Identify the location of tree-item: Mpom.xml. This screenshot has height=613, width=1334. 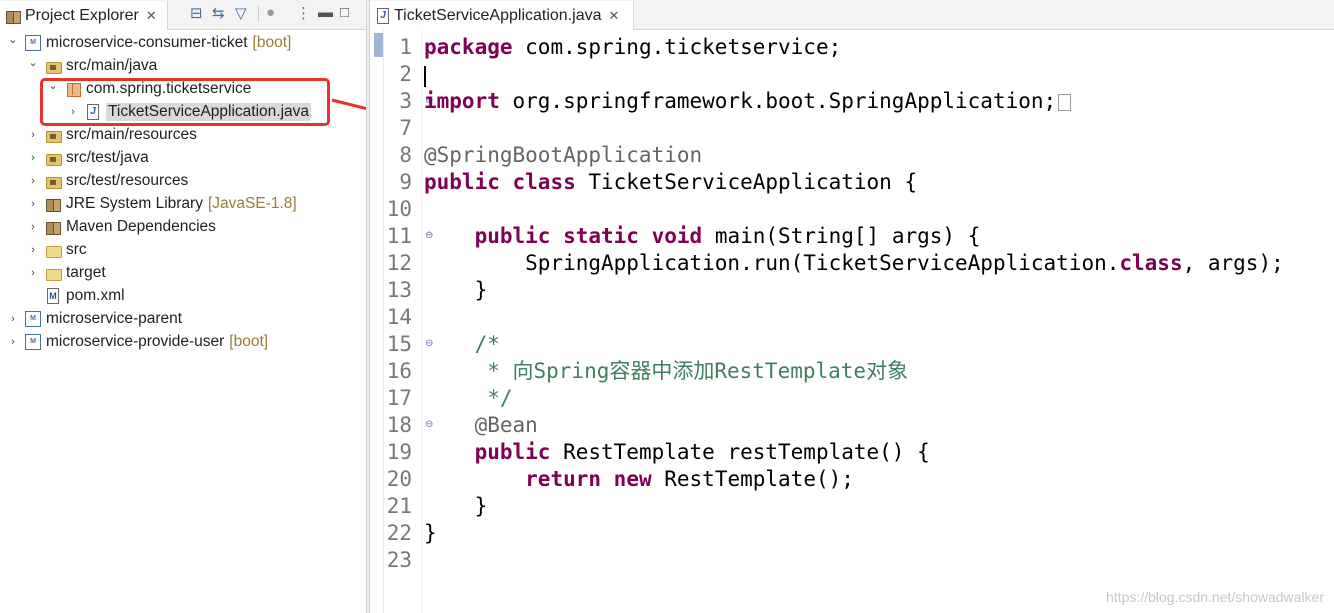
(75, 295).